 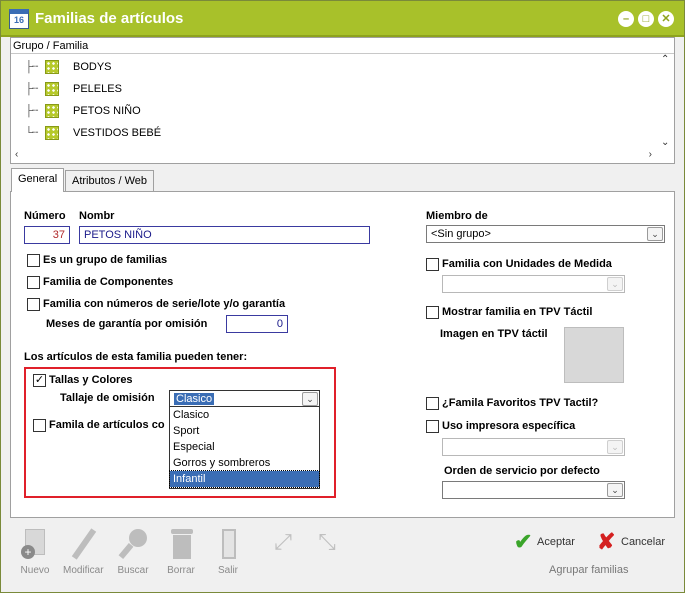 I want to click on maximize-icon: □, so click(x=646, y=19).